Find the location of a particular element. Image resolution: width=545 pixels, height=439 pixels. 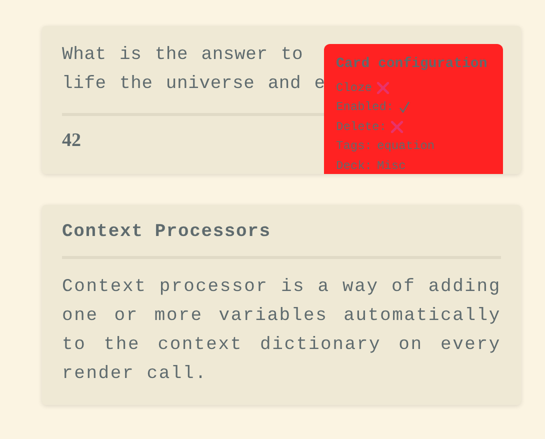

question-text: life the universe and e is located at coordinates (194, 84).